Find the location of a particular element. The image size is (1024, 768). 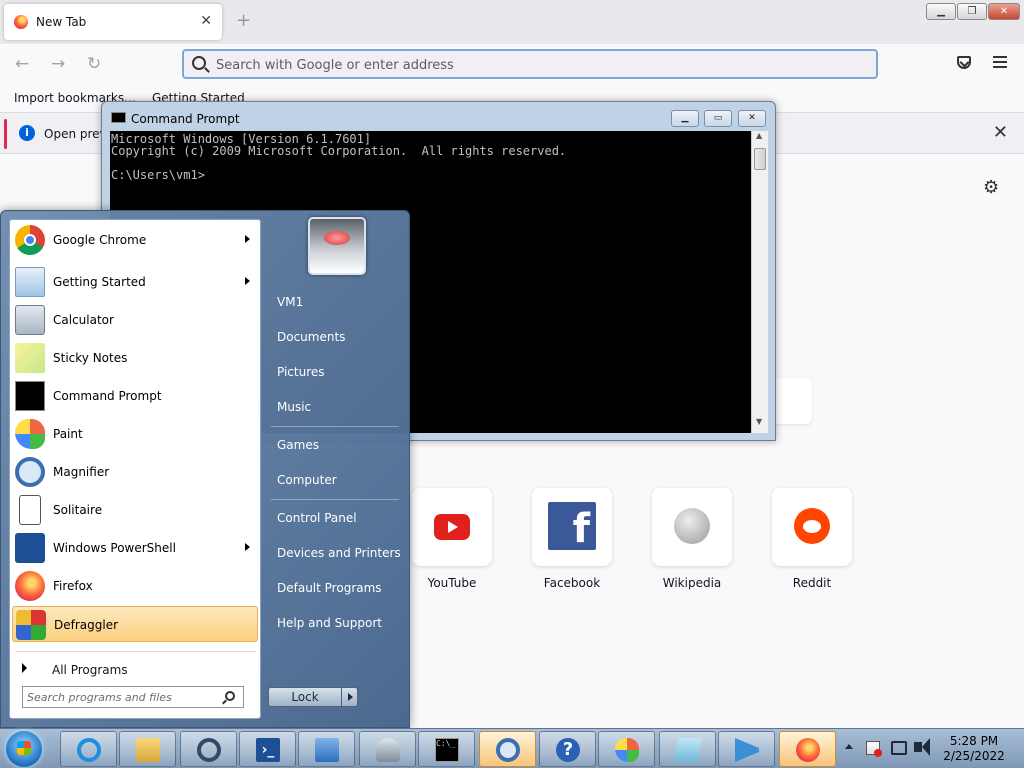

shortcut-youtube: YouTube is located at coordinates (452, 539).